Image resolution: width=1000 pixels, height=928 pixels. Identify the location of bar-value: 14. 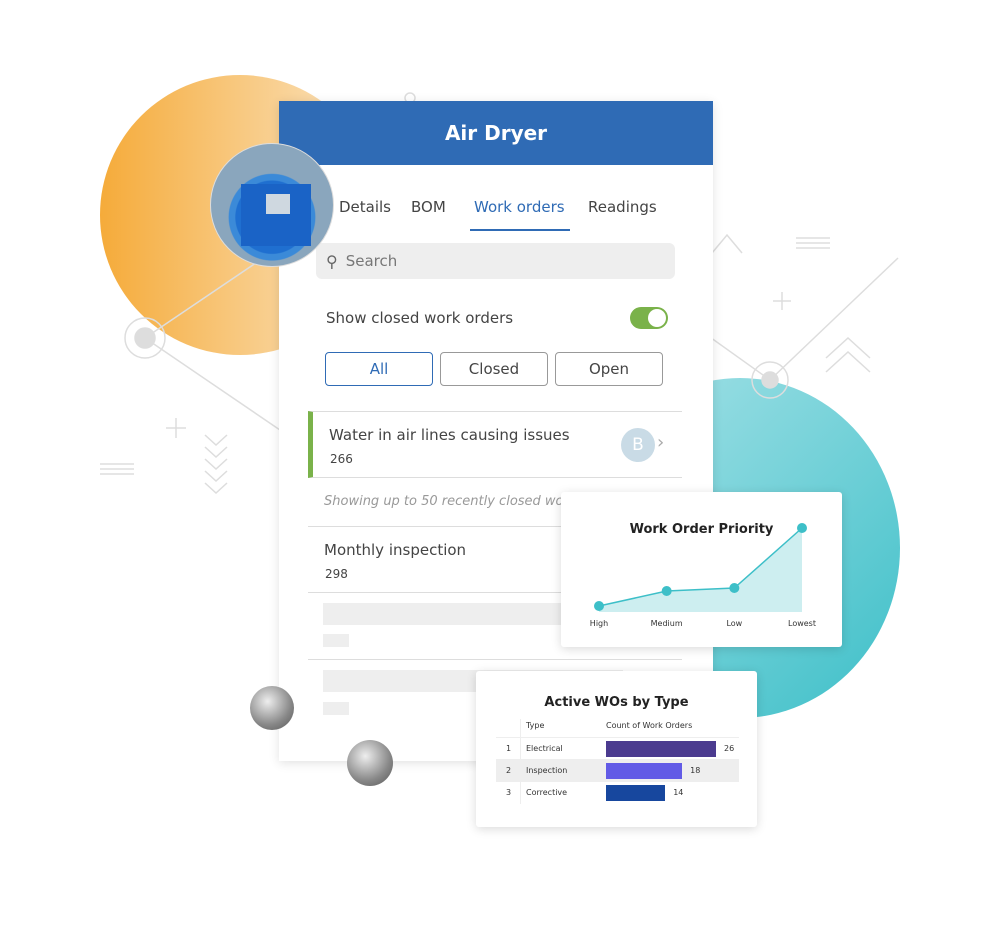
(678, 792).